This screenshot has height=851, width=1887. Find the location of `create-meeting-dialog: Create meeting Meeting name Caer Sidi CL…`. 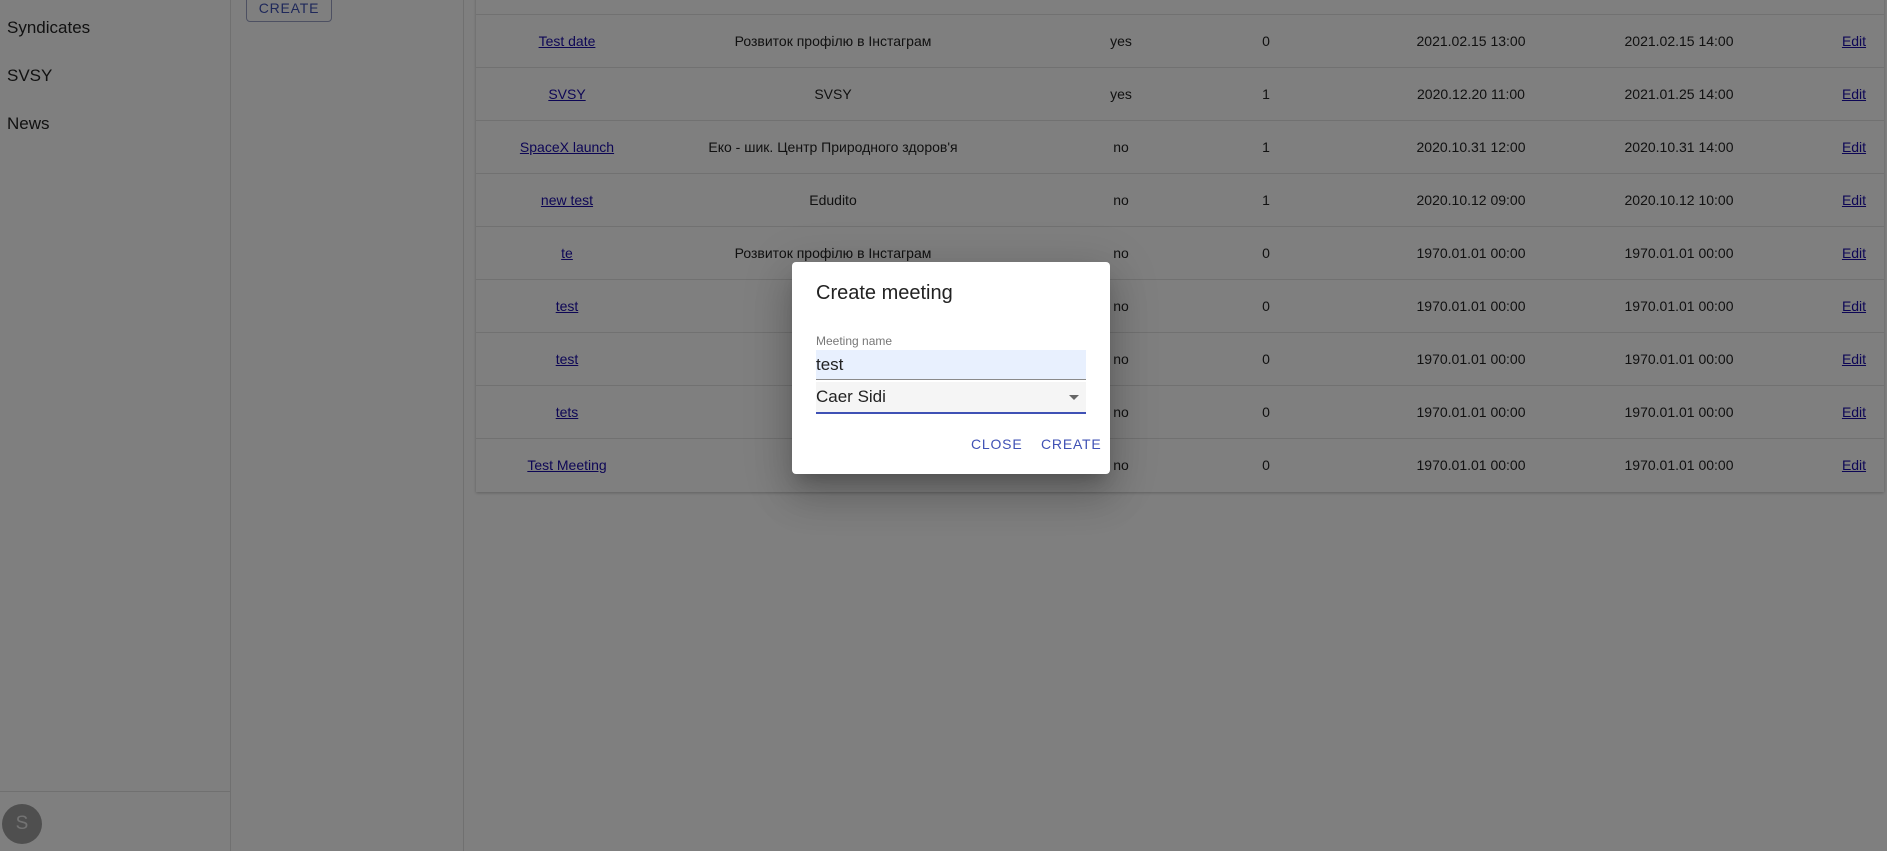

create-meeting-dialog: Create meeting Meeting name Caer Sidi CL… is located at coordinates (951, 368).